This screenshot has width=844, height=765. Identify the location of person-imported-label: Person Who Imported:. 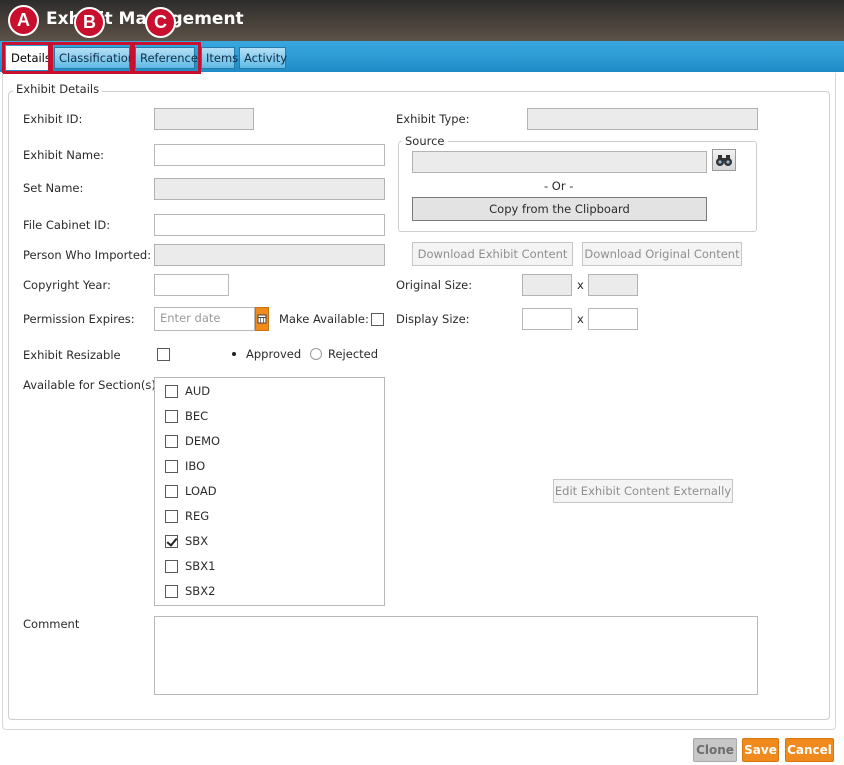
(87, 255).